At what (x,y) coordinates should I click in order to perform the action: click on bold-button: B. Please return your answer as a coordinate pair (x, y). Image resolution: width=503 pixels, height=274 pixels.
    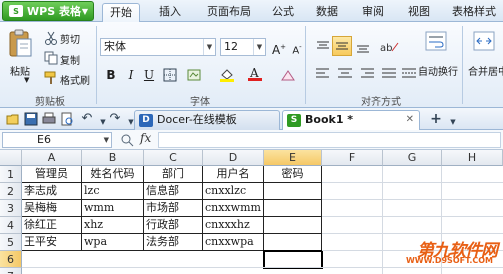
    Looking at the image, I should click on (111, 75).